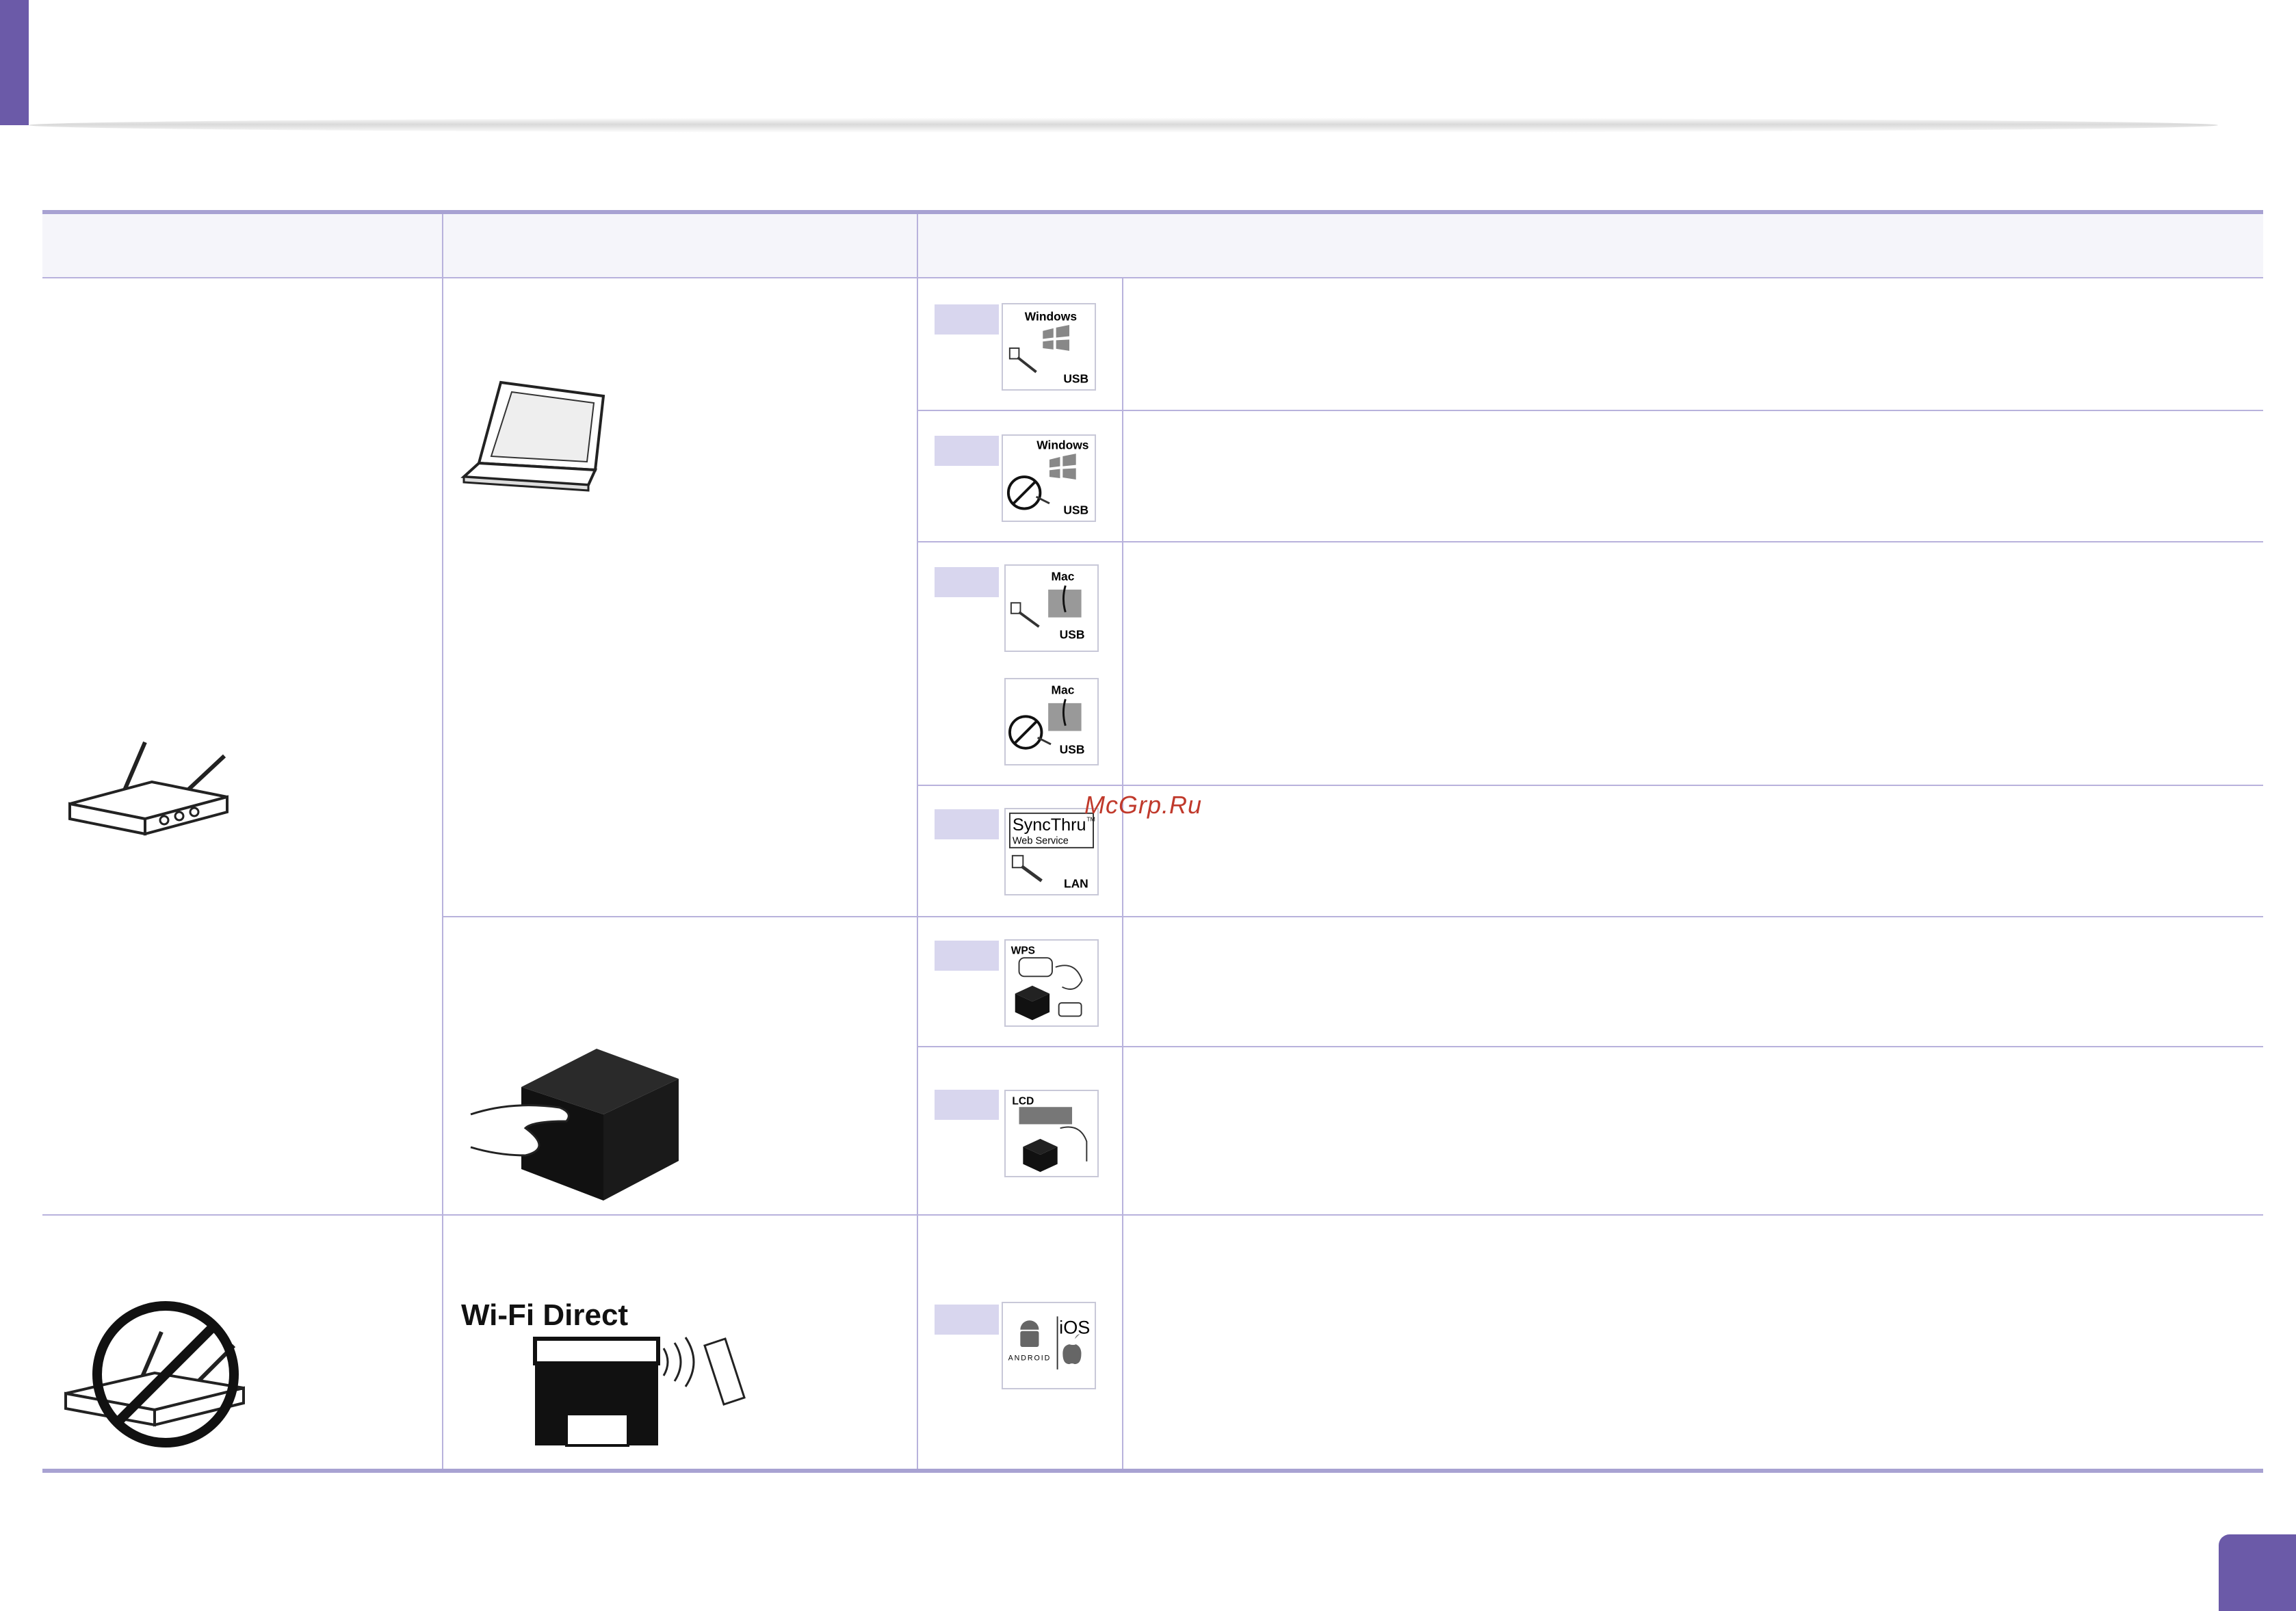  Describe the element at coordinates (1036, 967) in the screenshot. I see `wps-button-icon` at that location.